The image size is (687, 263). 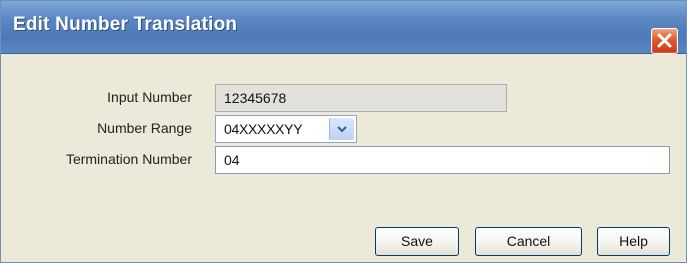 I want to click on save-button: Save, so click(x=417, y=241).